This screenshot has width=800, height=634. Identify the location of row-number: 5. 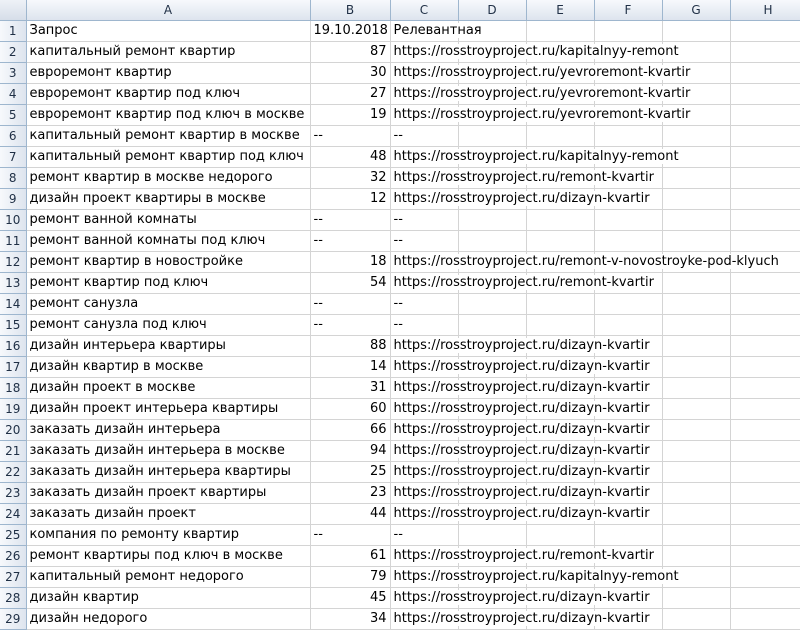
(13, 115).